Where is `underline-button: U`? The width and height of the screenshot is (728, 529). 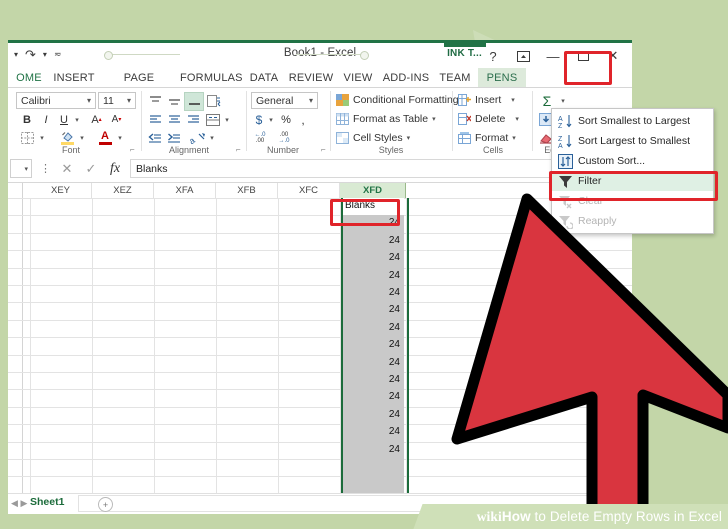
underline-button: U is located at coordinates (64, 119).